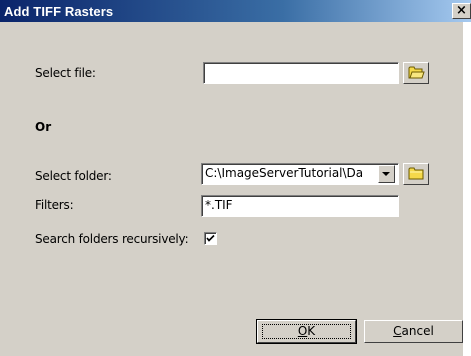 The width and height of the screenshot is (471, 356). I want to click on recursive-checkbox, so click(210, 238).